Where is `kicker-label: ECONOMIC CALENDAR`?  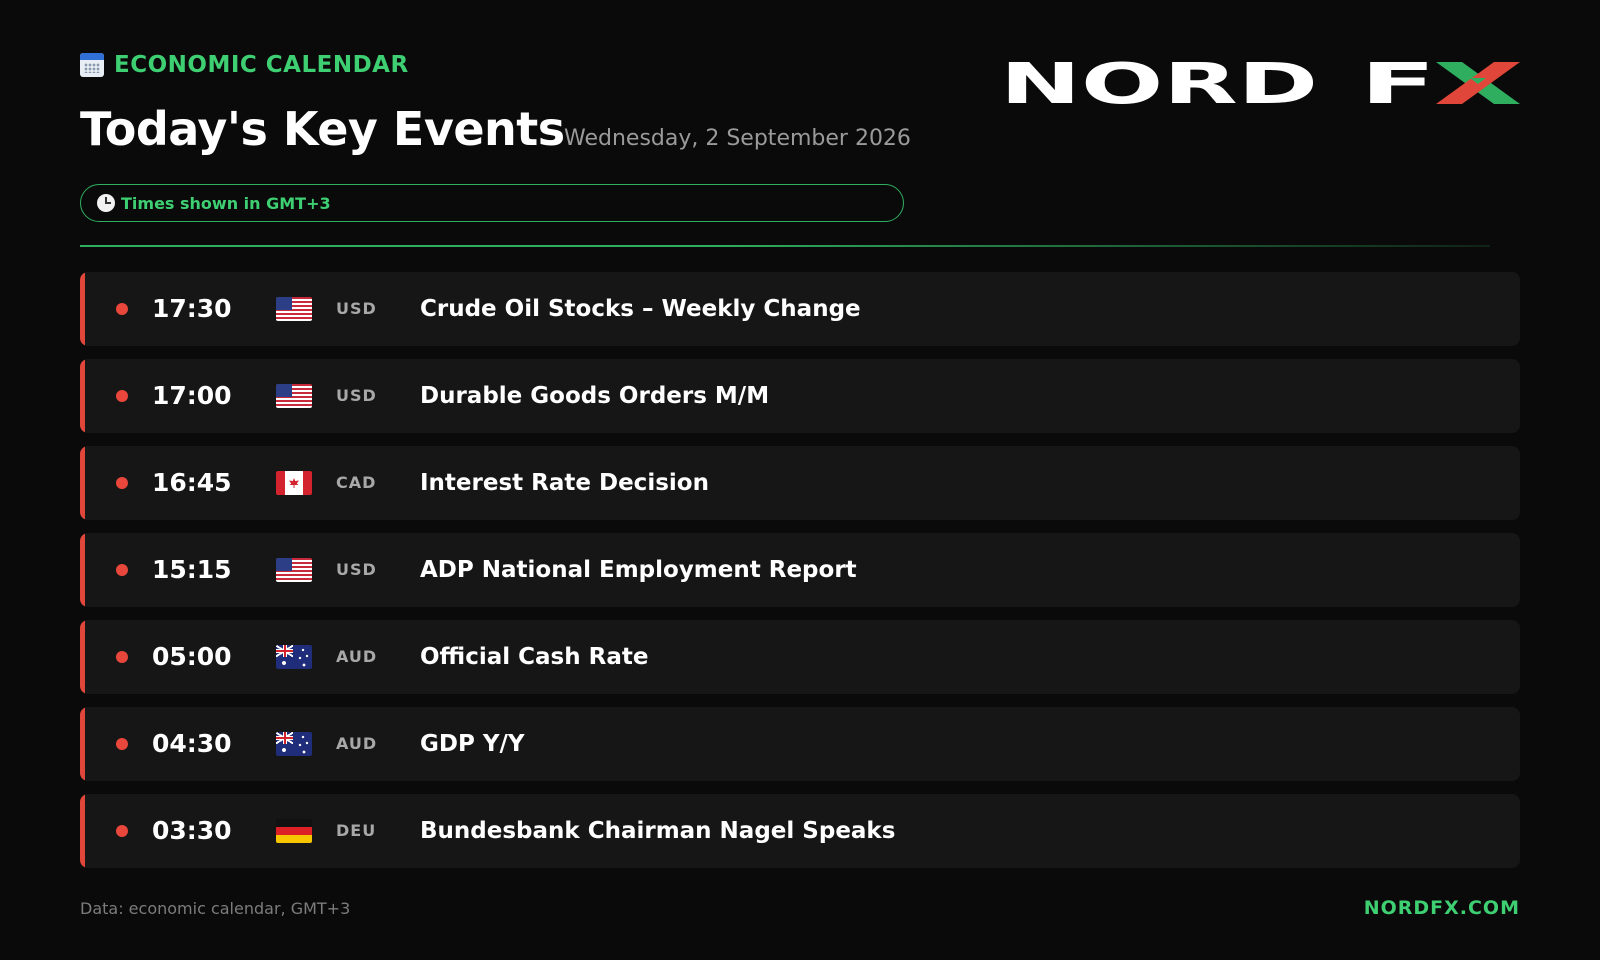 kicker-label: ECONOMIC CALENDAR is located at coordinates (261, 65).